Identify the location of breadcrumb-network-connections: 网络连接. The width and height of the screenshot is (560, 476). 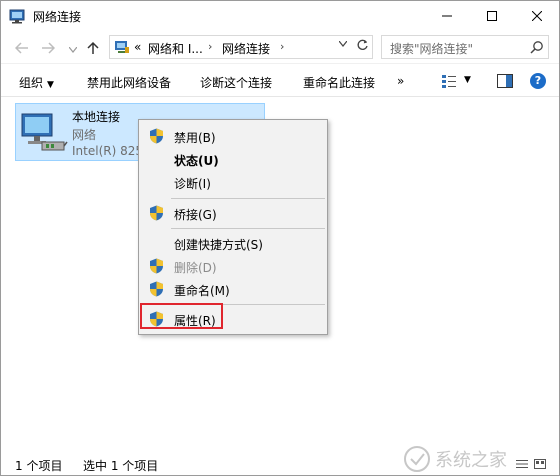
(246, 48).